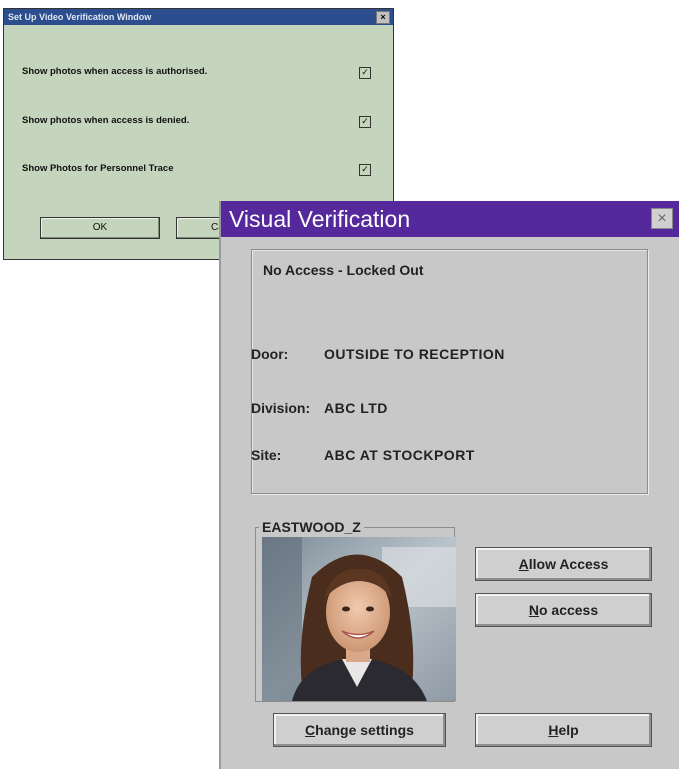 Image resolution: width=679 pixels, height=769 pixels. I want to click on person-name: EASTWOOD_Z, so click(311, 527).